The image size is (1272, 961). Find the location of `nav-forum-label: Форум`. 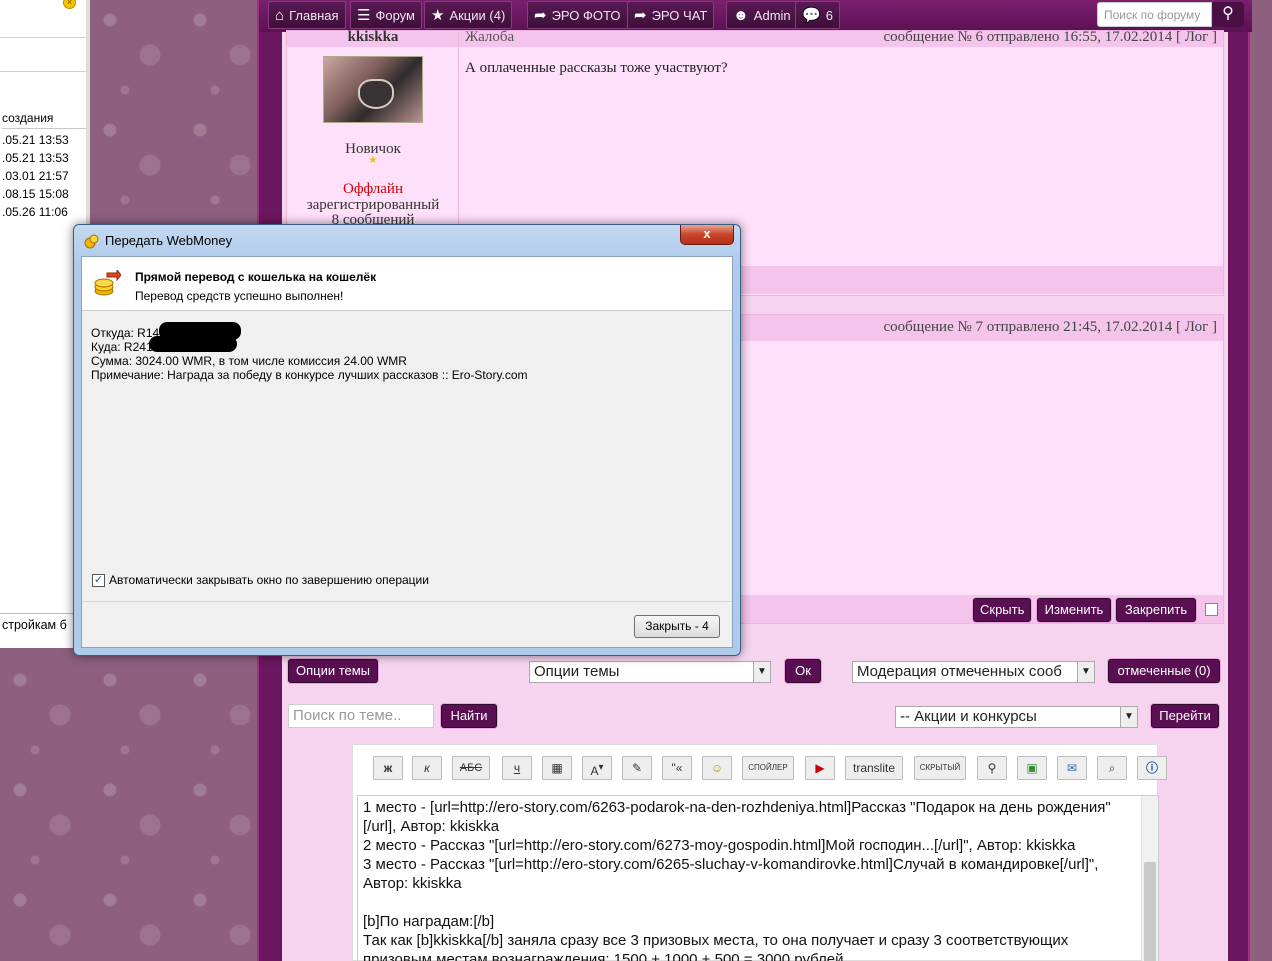

nav-forum-label: Форум is located at coordinates (395, 15).